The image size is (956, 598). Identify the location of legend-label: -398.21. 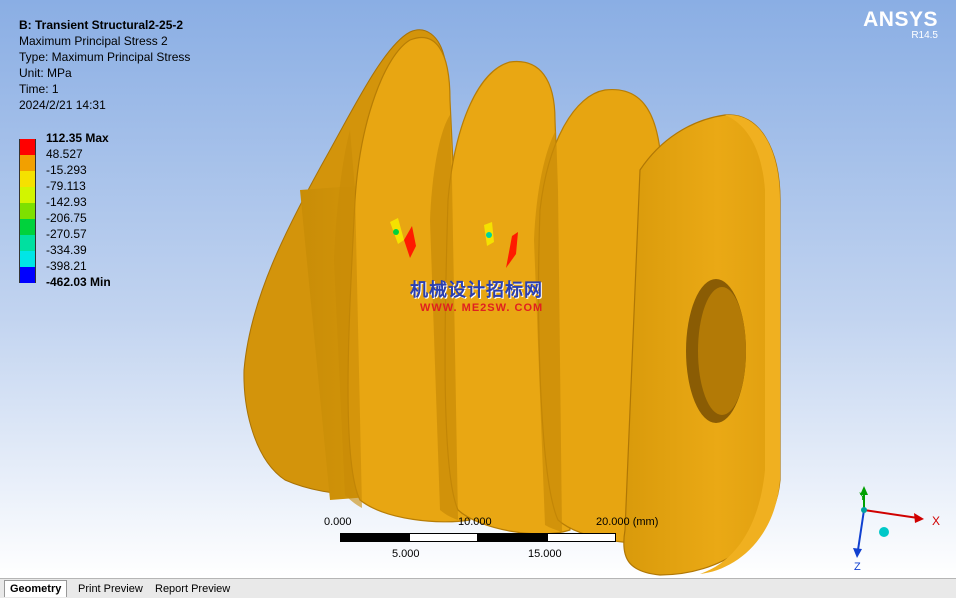
(66, 266).